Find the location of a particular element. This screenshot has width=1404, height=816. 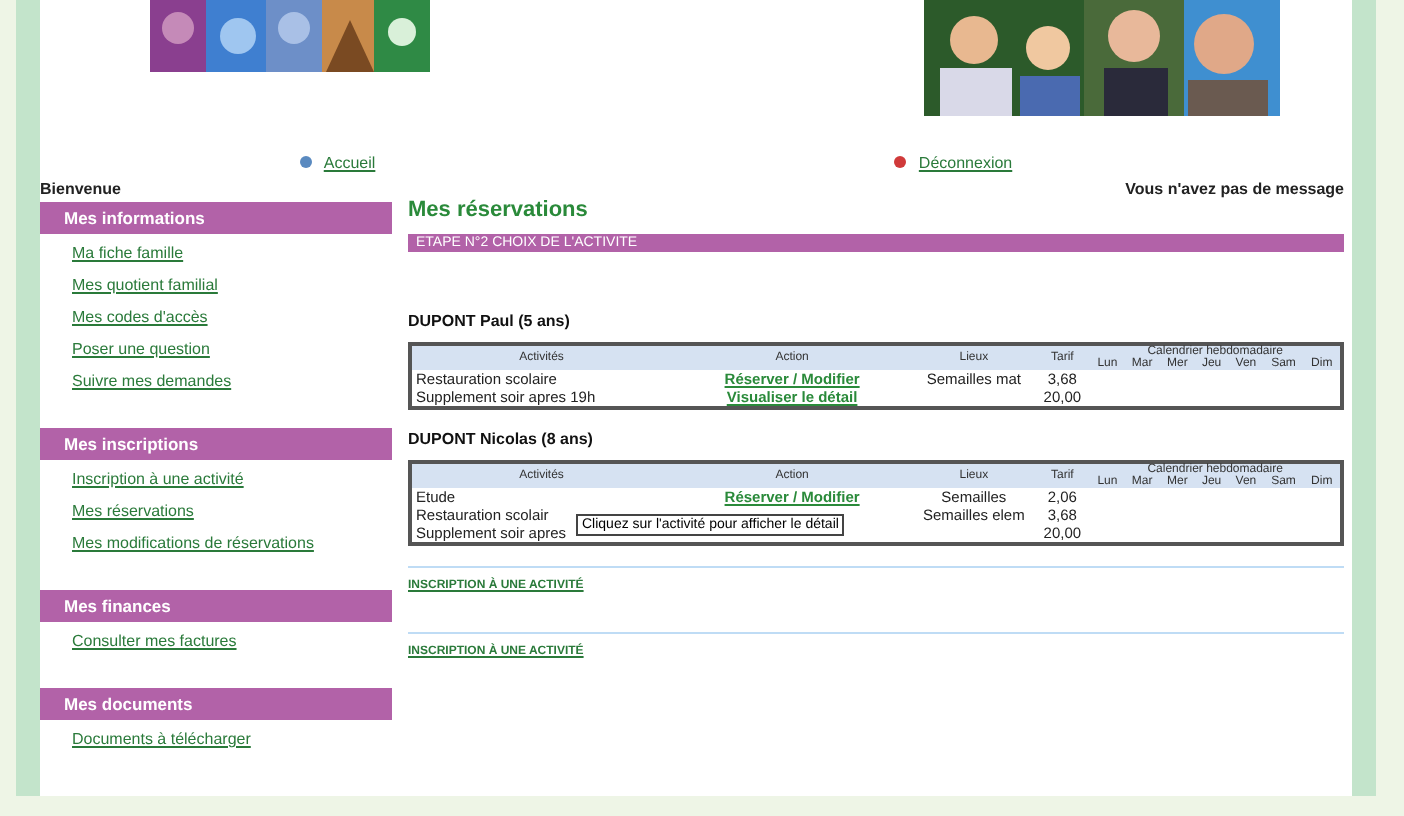

sidebar-link: Mes réservations is located at coordinates (133, 511).